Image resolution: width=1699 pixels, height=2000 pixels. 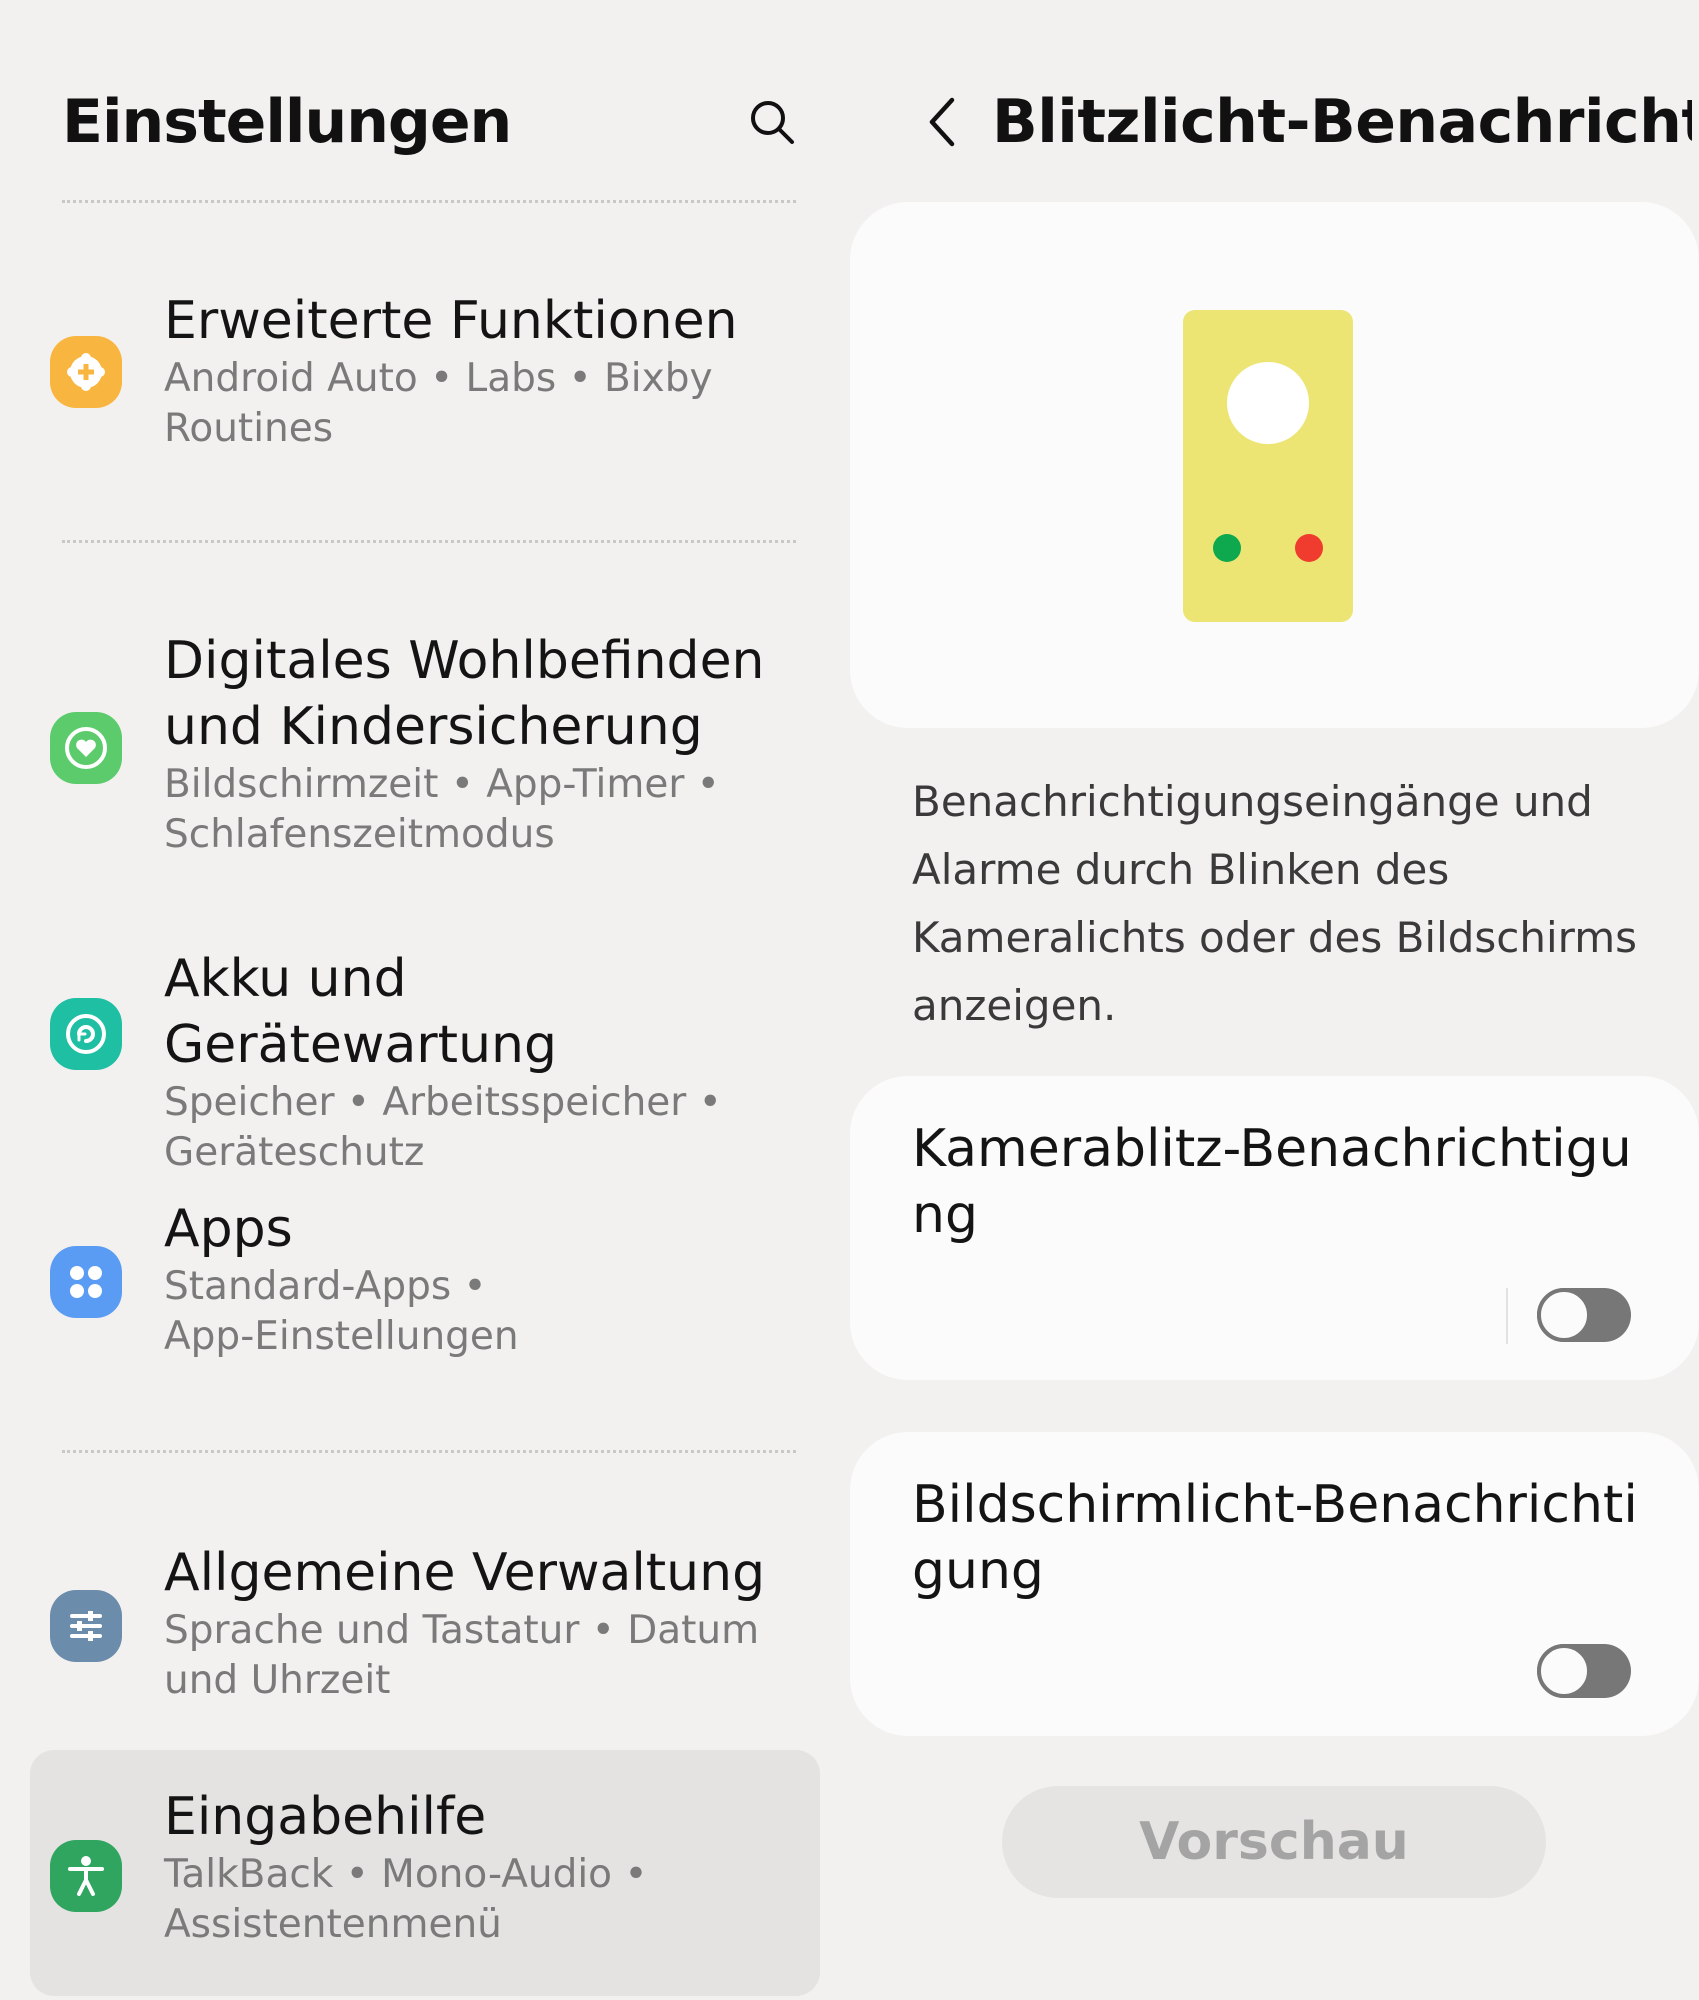 What do you see at coordinates (86, 372) in the screenshot?
I see `gear-plus-icon` at bounding box center [86, 372].